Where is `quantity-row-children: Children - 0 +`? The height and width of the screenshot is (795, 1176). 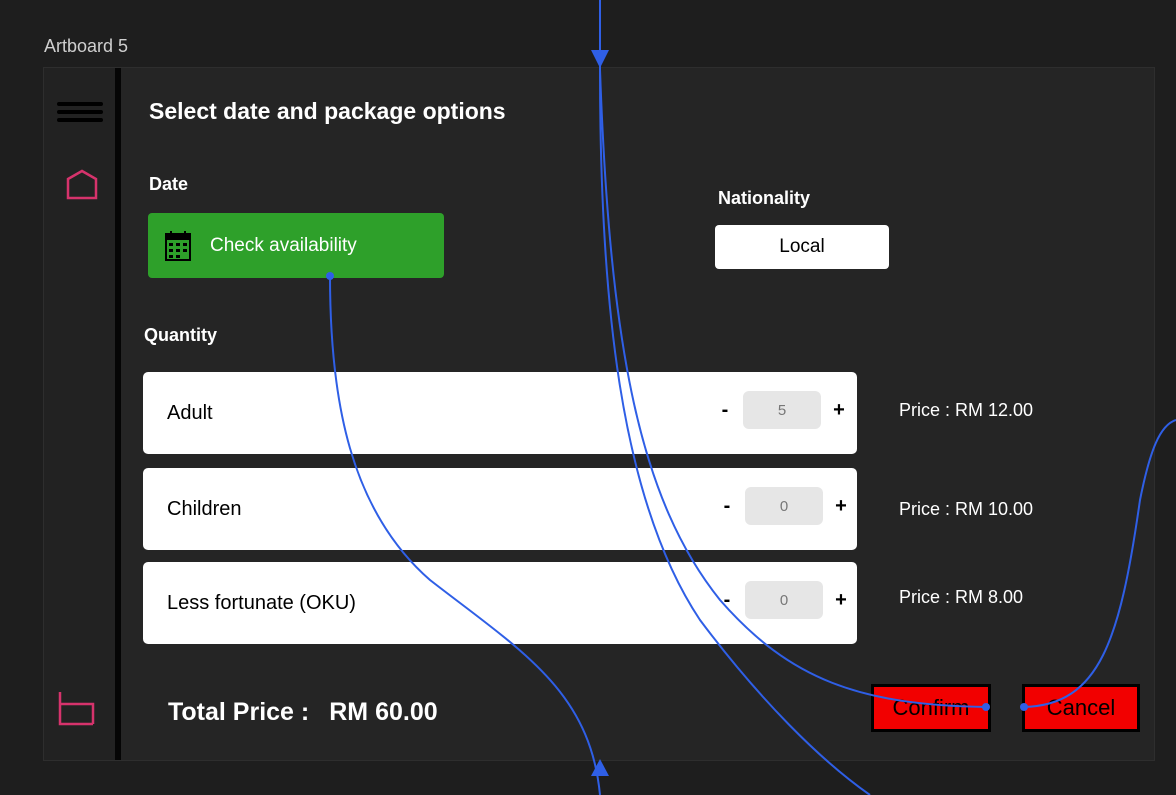 quantity-row-children: Children - 0 + is located at coordinates (500, 509).